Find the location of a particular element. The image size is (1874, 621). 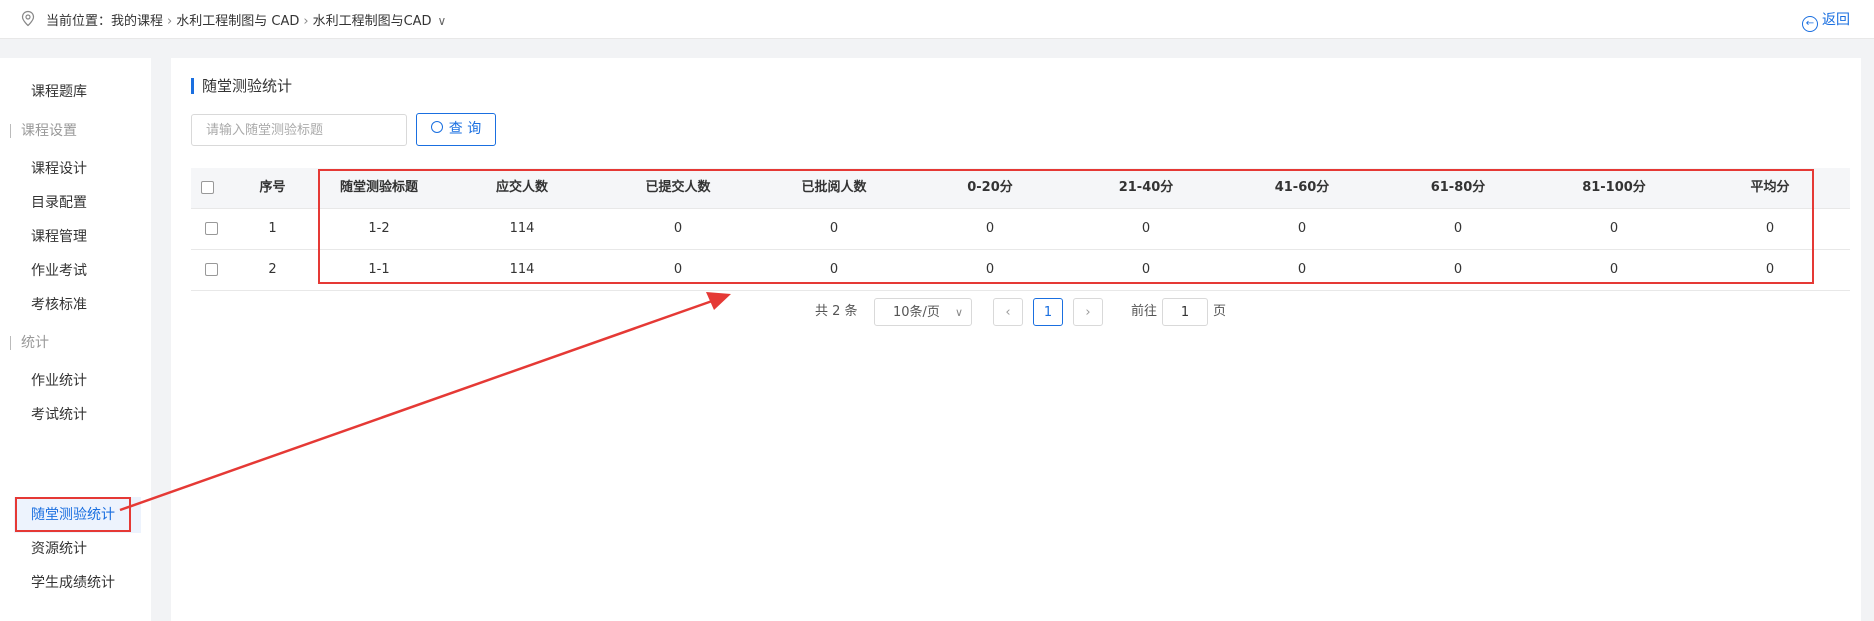

col-header-average: 平均分 is located at coordinates (1770, 187).